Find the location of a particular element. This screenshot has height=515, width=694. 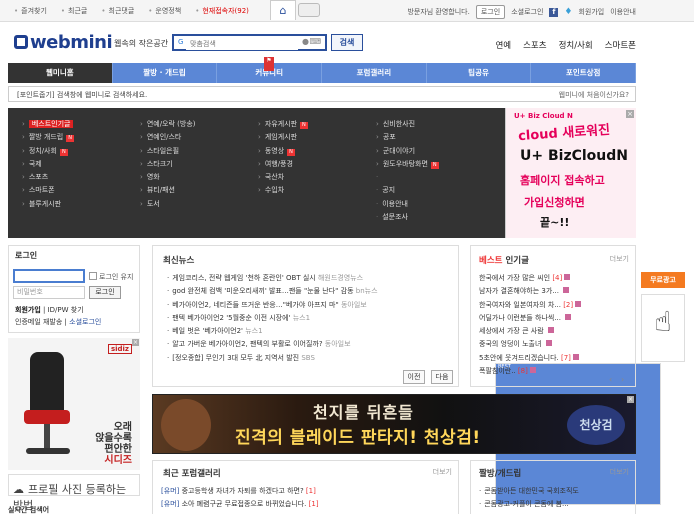

news-prev-button: 이전 is located at coordinates (414, 377).